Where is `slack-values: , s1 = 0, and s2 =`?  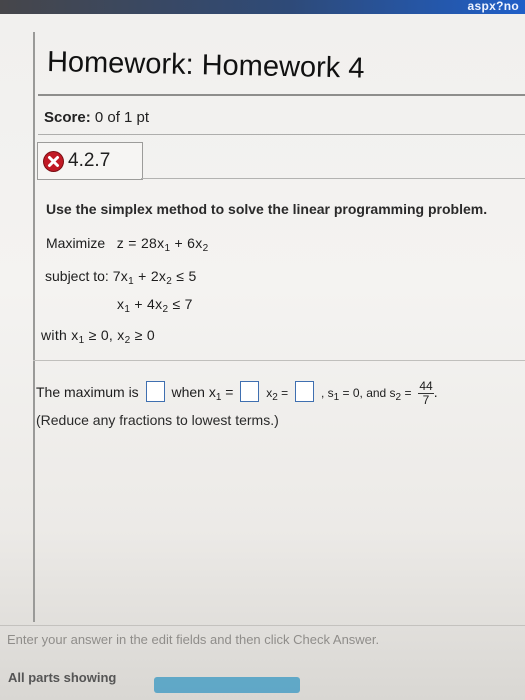 slack-values: , s1 = 0, and s2 = is located at coordinates (366, 395).